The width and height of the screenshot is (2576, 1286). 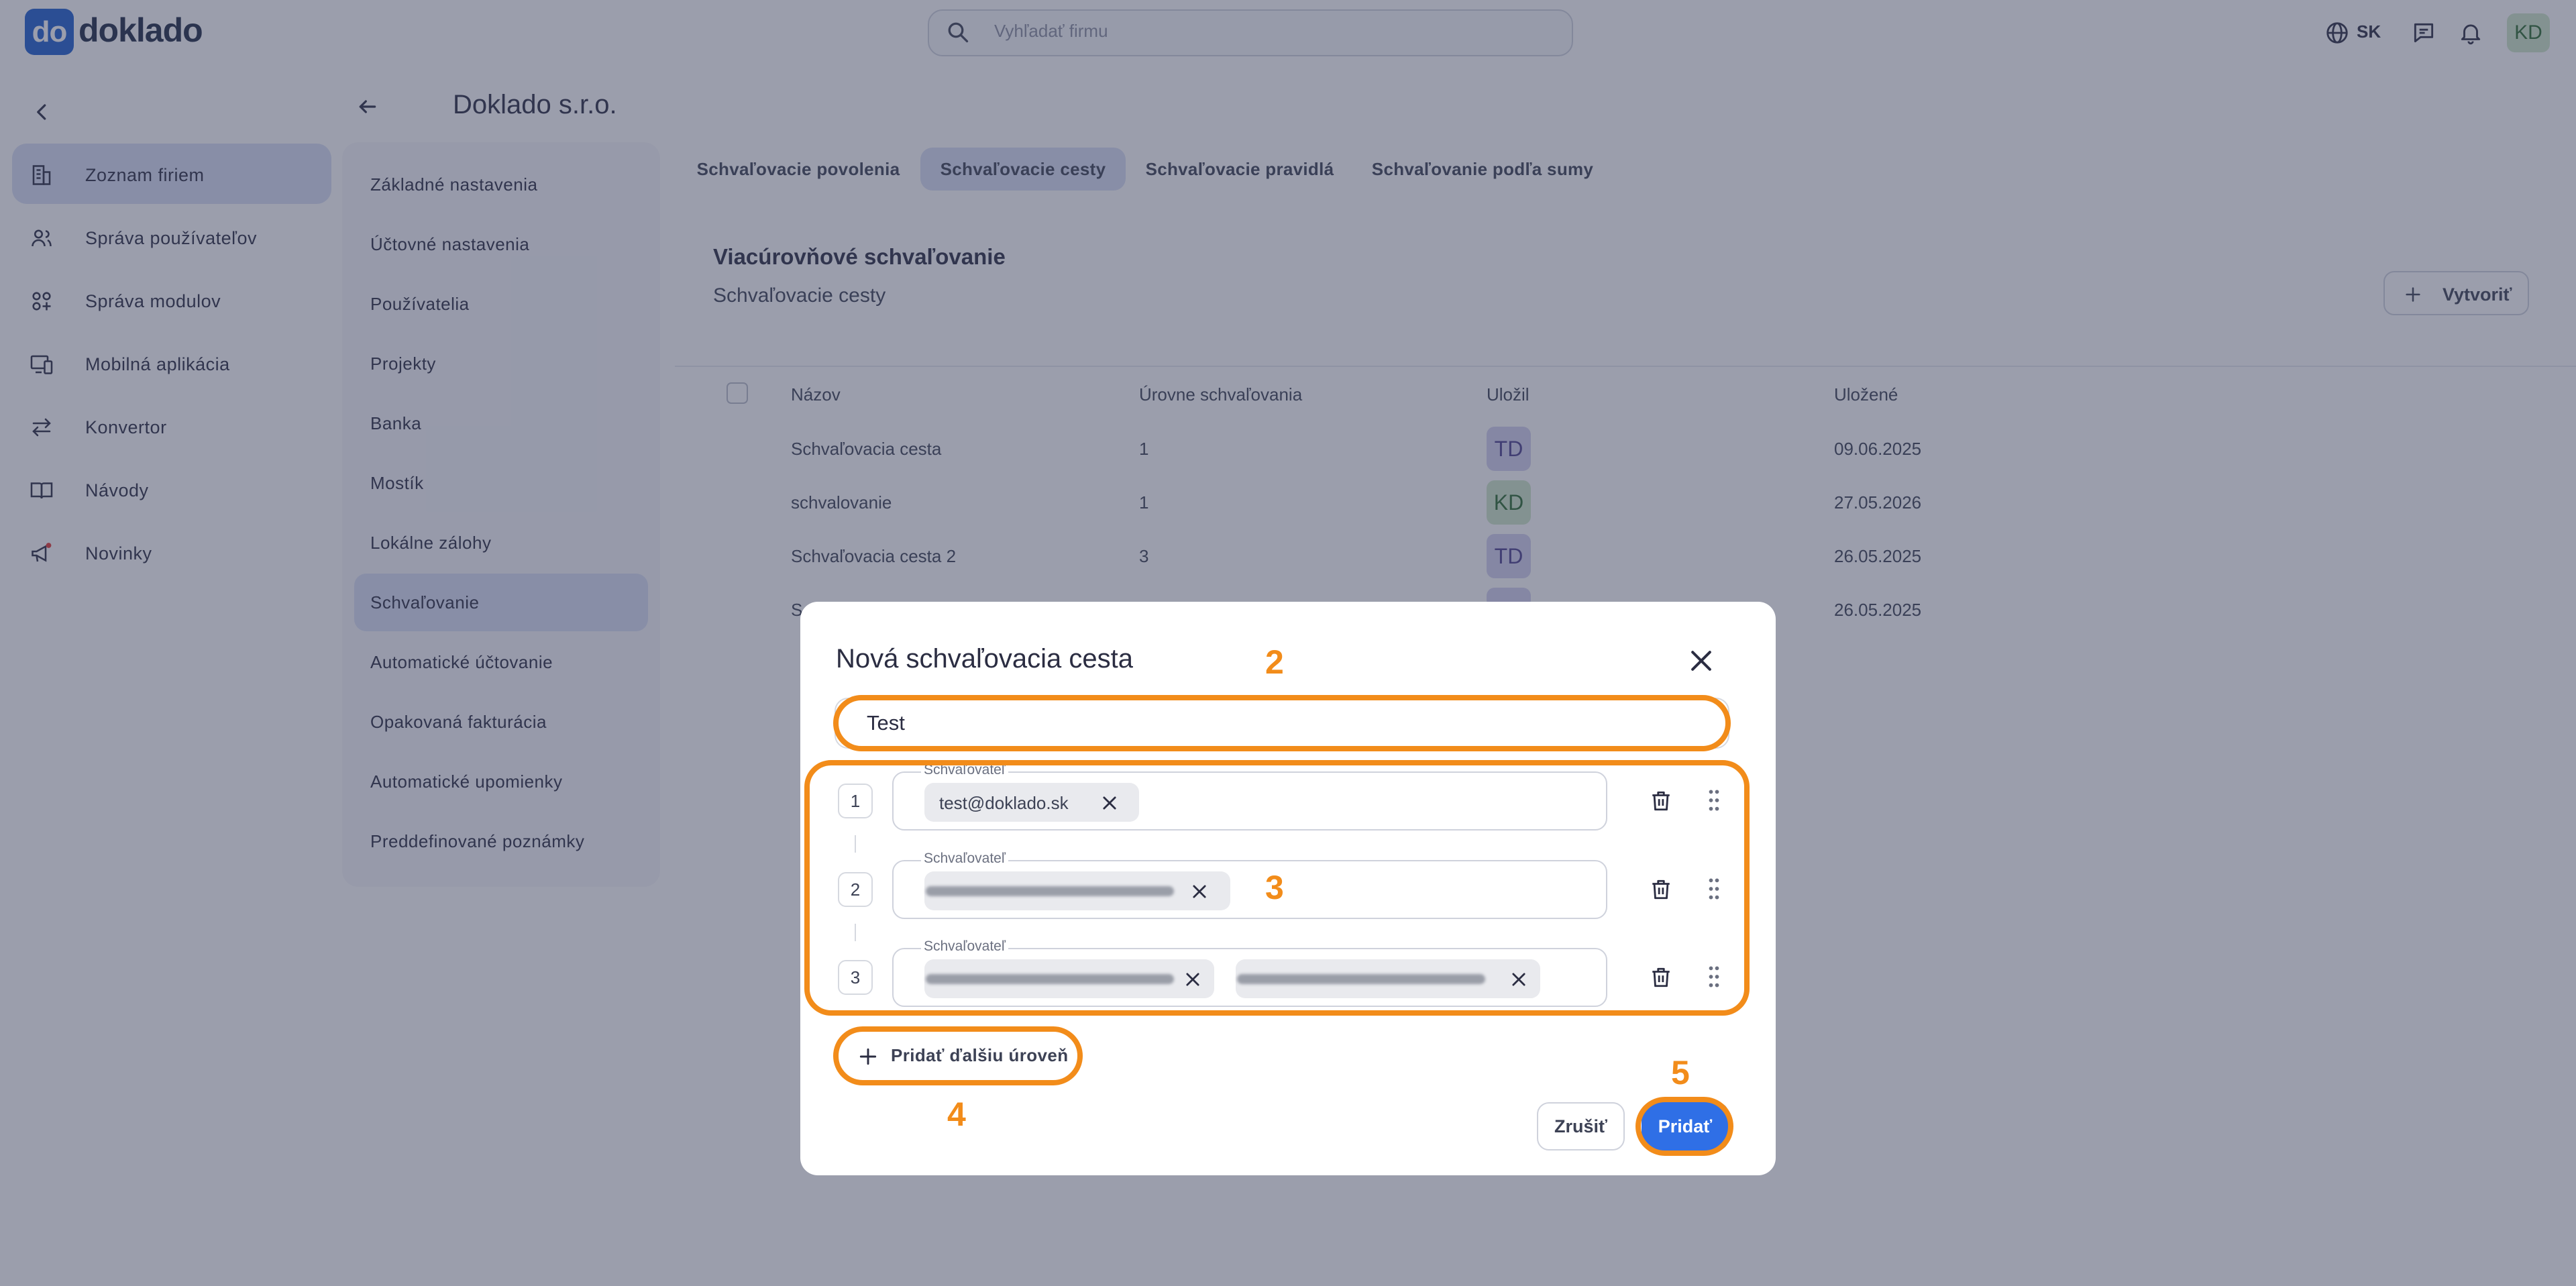 I want to click on cancel-button: Zrušiť, so click(x=1581, y=1126).